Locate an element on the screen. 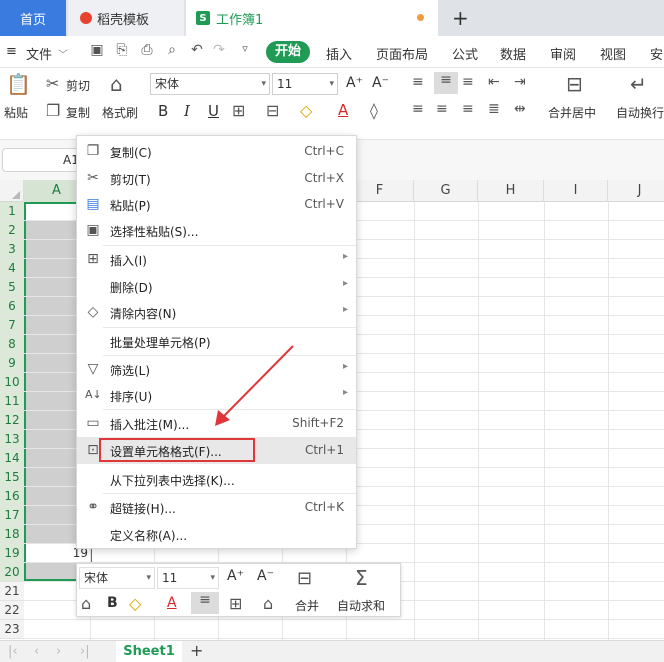 This screenshot has height=662, width=664. mini-align-icon: ≡ is located at coordinates (205, 603).